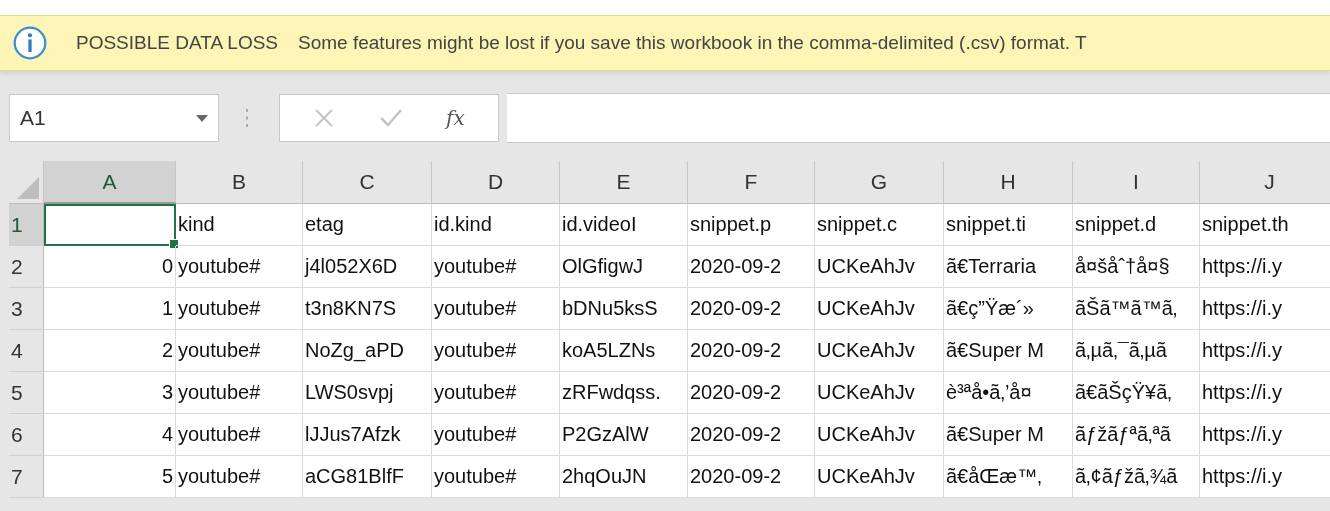 This screenshot has height=511, width=1330. Describe the element at coordinates (110, 309) in the screenshot. I see `table-cell: 1` at that location.